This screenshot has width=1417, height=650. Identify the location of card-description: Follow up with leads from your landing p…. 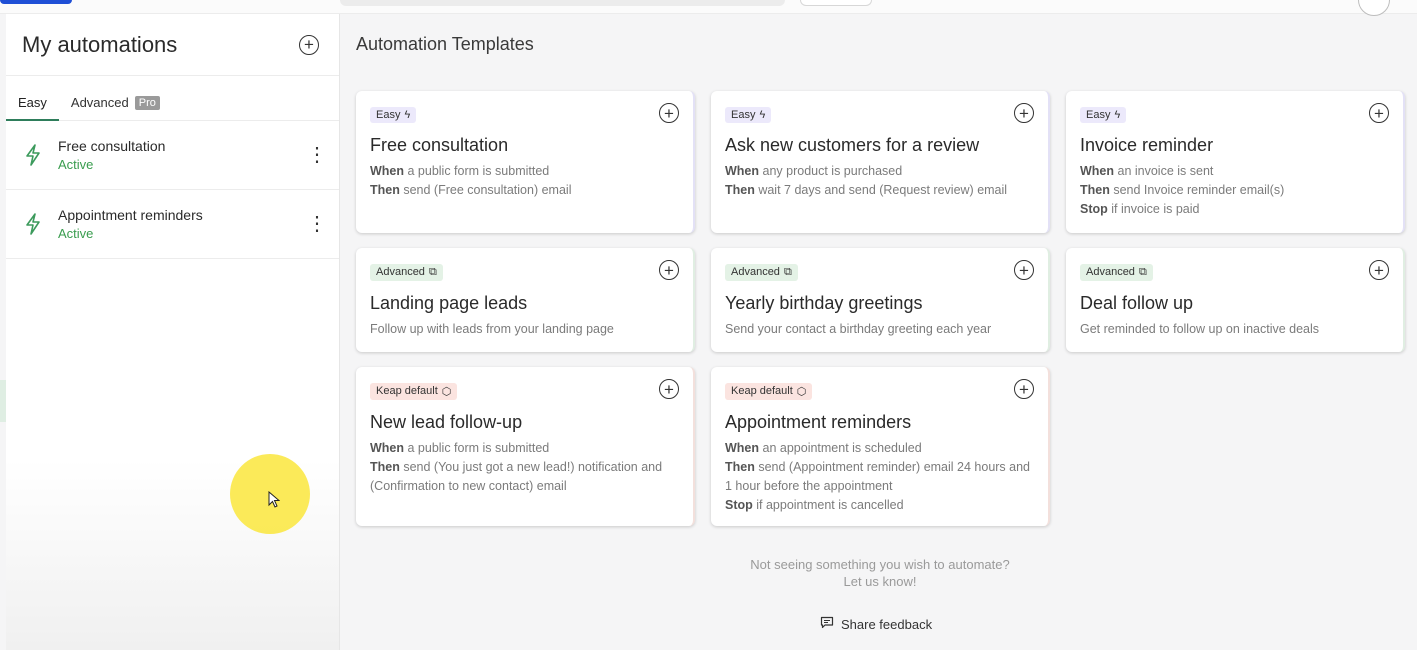
(492, 328).